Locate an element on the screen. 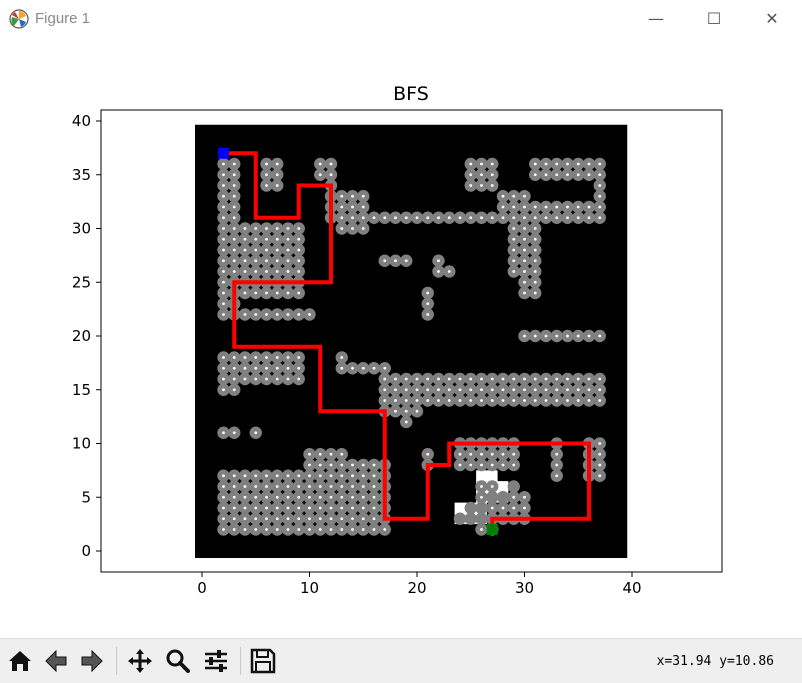 The image size is (802, 683). x-tick-label: 30 is located at coordinates (524, 588).